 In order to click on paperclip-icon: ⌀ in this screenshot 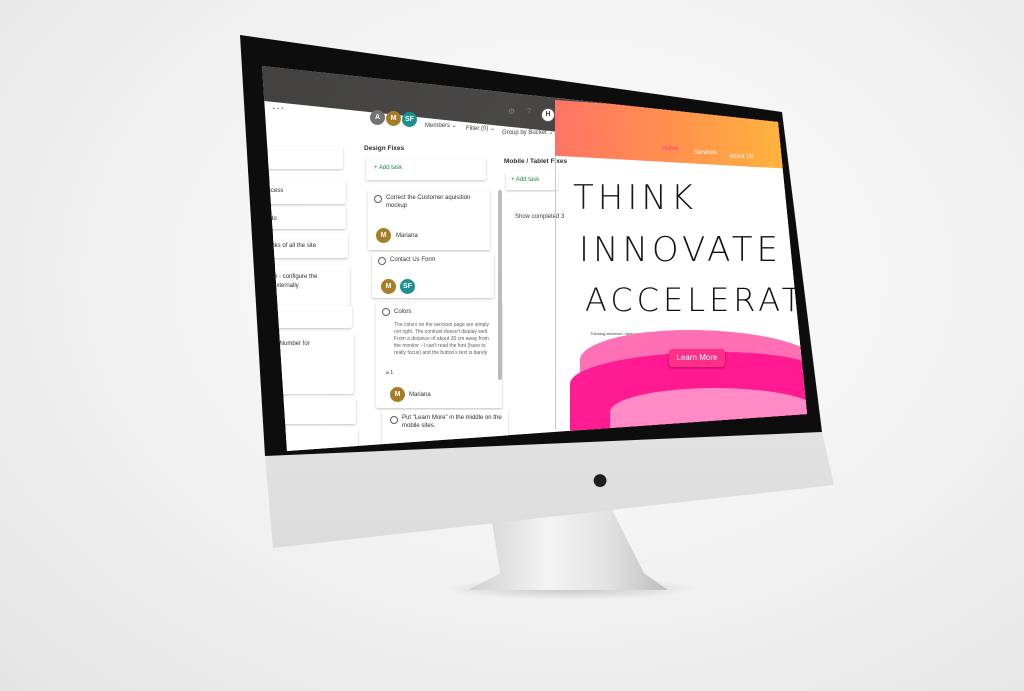, I will do `click(388, 373)`.